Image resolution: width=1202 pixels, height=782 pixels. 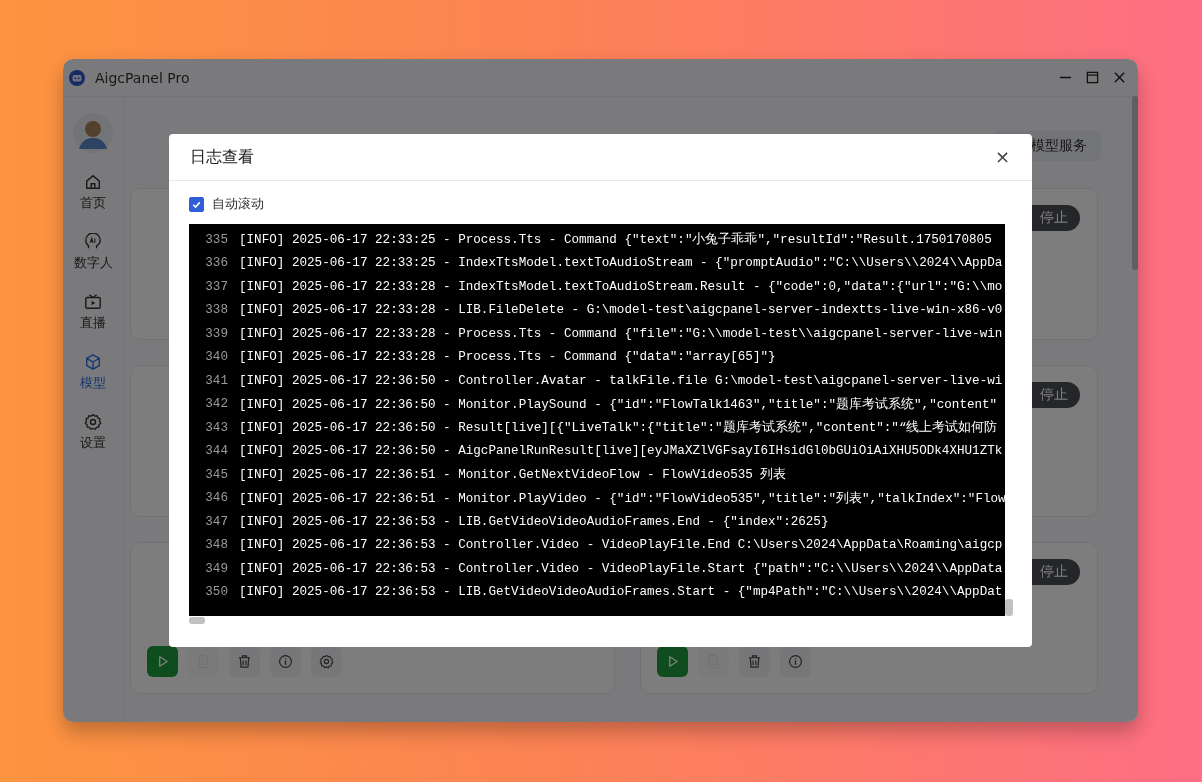 I want to click on line-number: 343, so click(x=216, y=427).